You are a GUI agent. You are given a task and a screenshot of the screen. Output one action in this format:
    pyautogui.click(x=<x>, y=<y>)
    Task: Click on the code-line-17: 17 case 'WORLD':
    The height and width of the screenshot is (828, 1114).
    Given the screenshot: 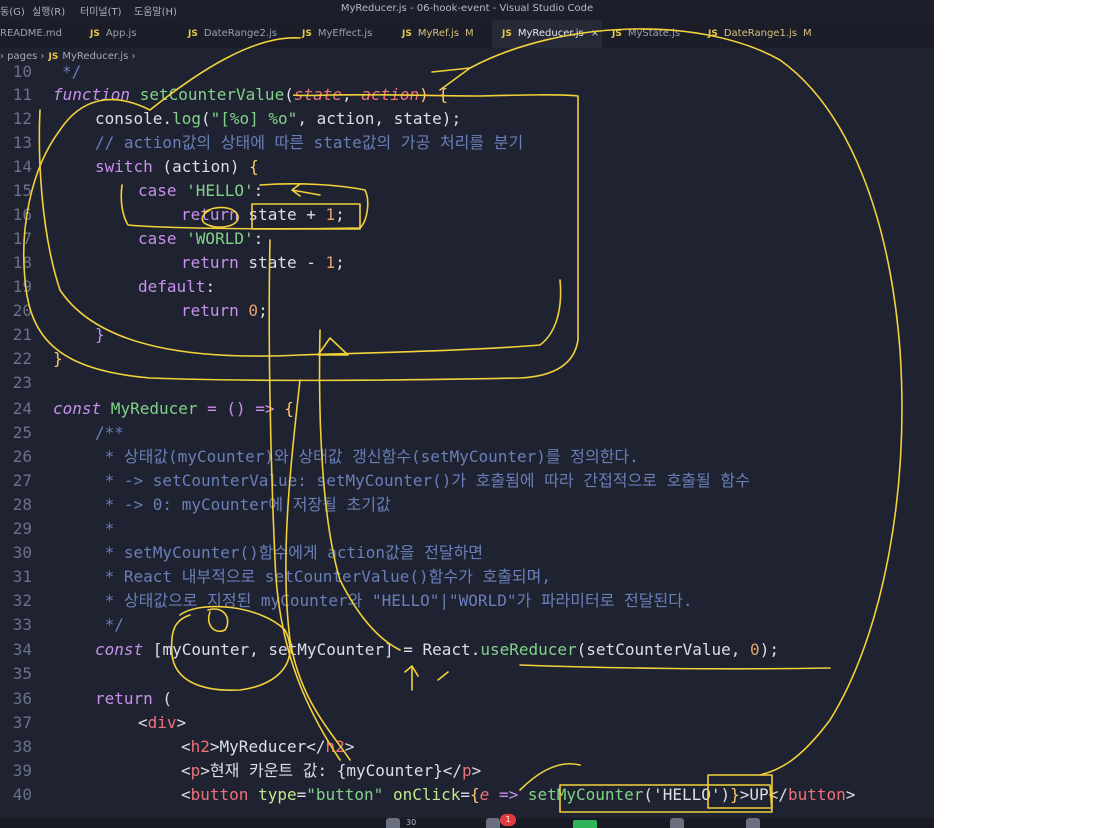 What is the action you would take?
    pyautogui.click(x=467, y=239)
    